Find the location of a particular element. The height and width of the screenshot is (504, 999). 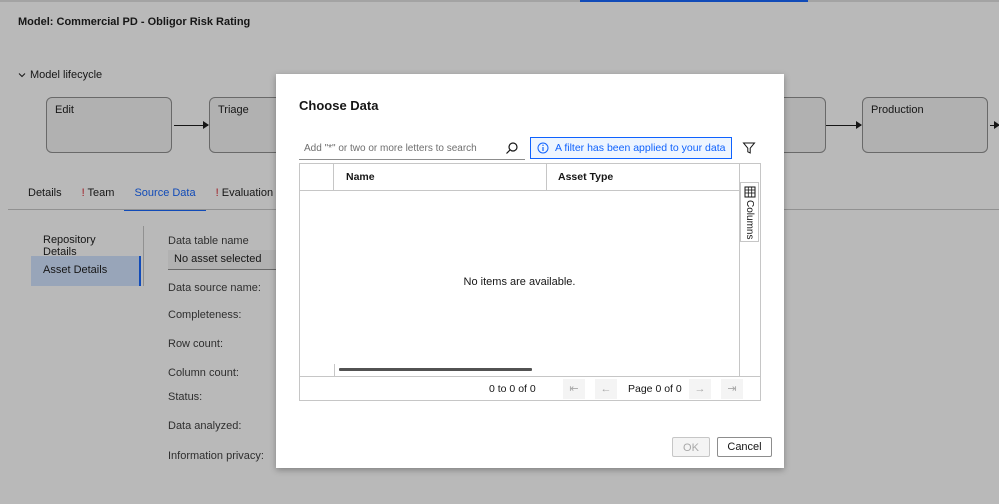

filter-icon is located at coordinates (749, 148).